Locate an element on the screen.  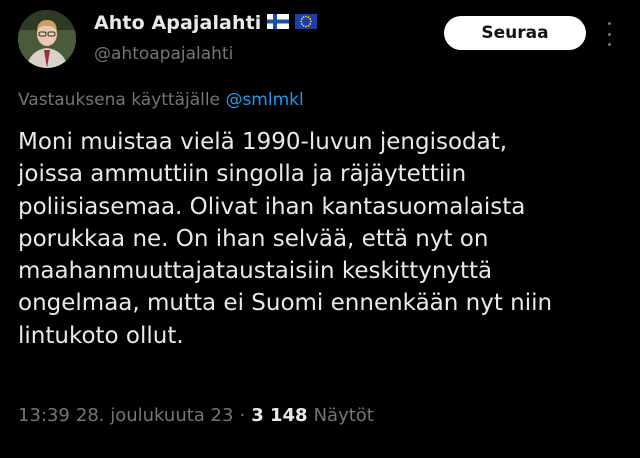
more-options-icon is located at coordinates (609, 34).